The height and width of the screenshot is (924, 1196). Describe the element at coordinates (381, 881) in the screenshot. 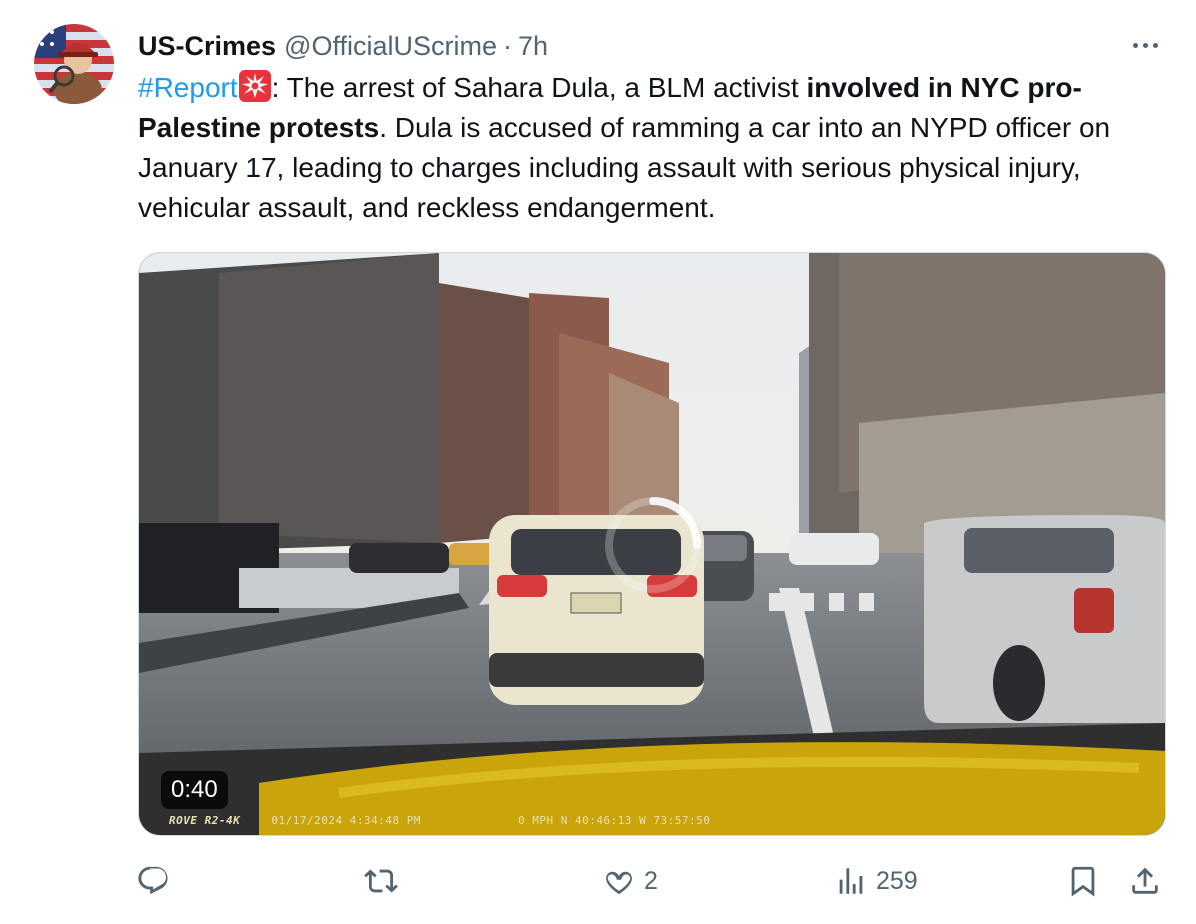

I see `repost-icon` at that location.